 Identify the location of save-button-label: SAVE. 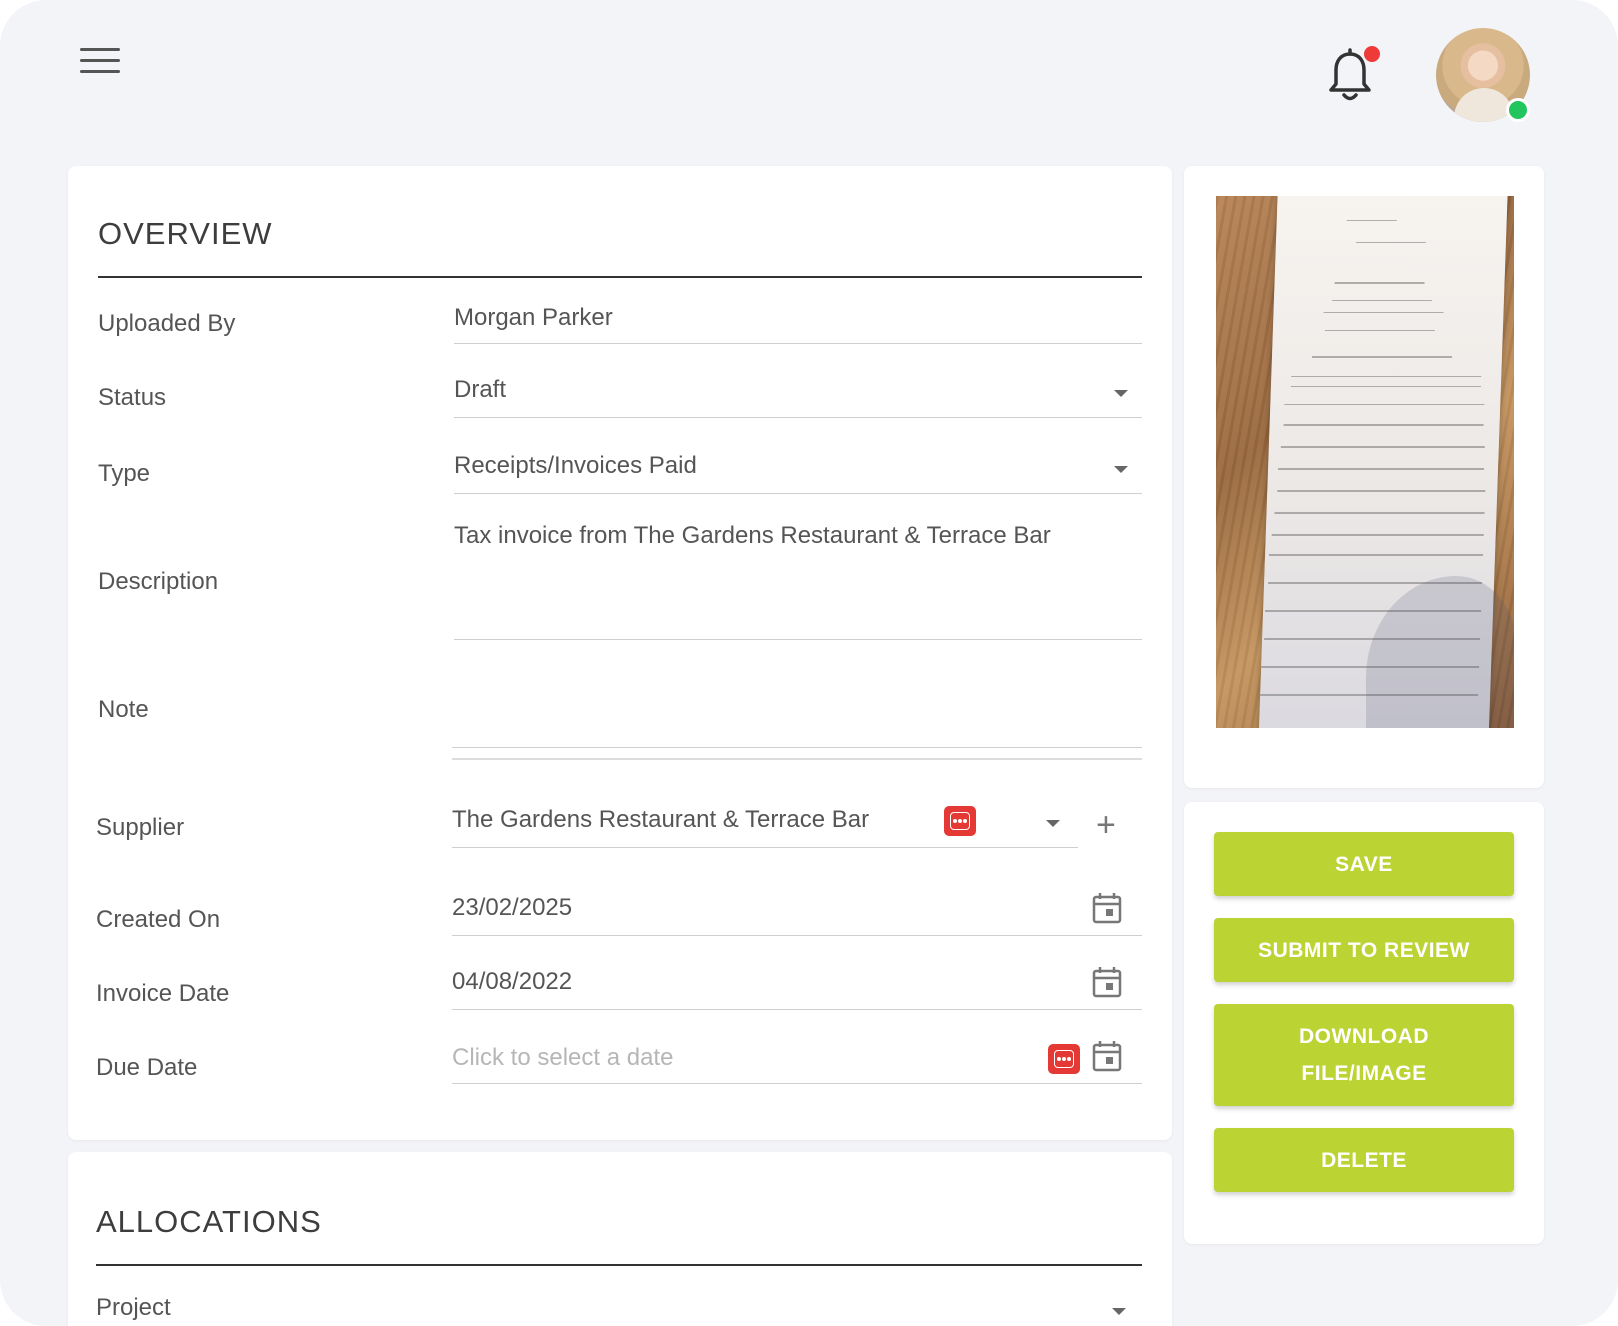
(1364, 864).